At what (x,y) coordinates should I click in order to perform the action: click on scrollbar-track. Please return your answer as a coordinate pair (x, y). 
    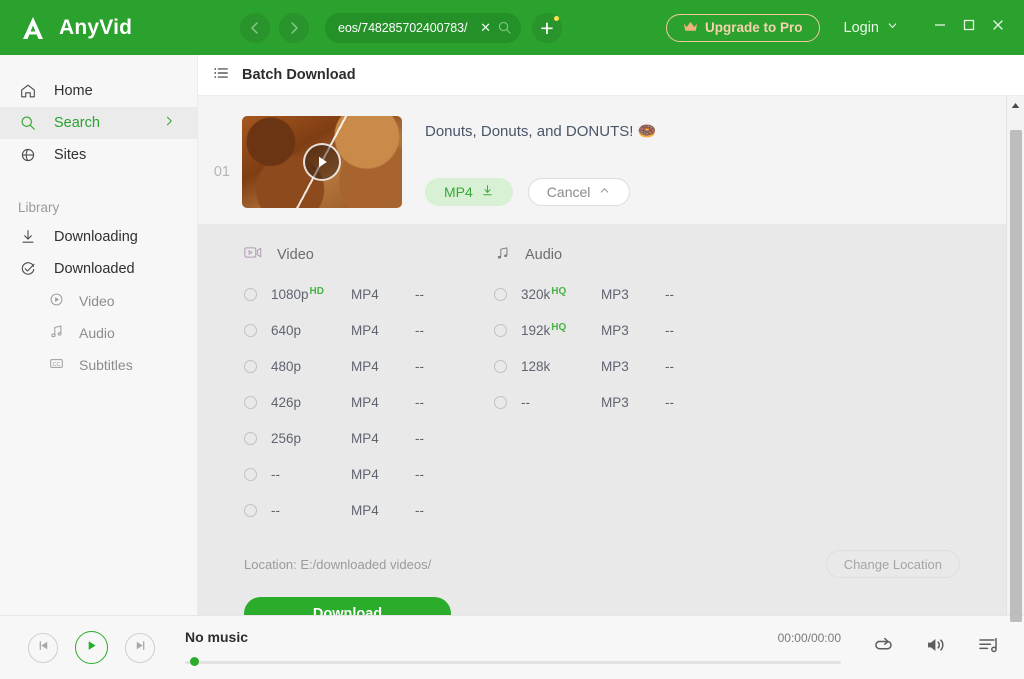
    Looking at the image, I should click on (1015, 368).